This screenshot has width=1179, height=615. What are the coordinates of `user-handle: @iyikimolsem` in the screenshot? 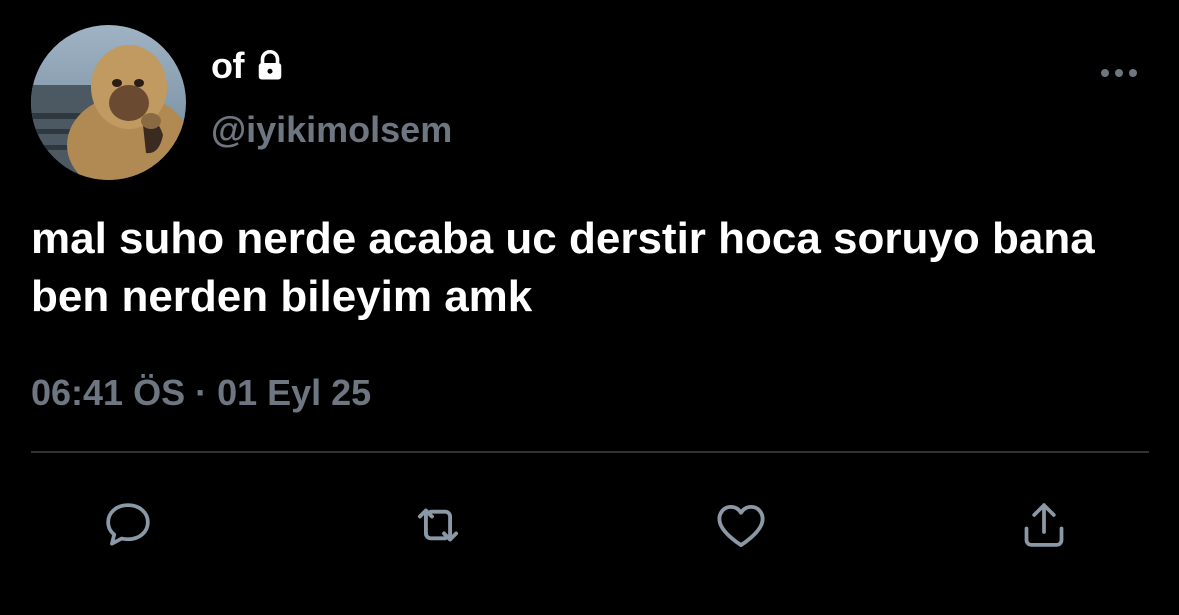 It's located at (331, 130).